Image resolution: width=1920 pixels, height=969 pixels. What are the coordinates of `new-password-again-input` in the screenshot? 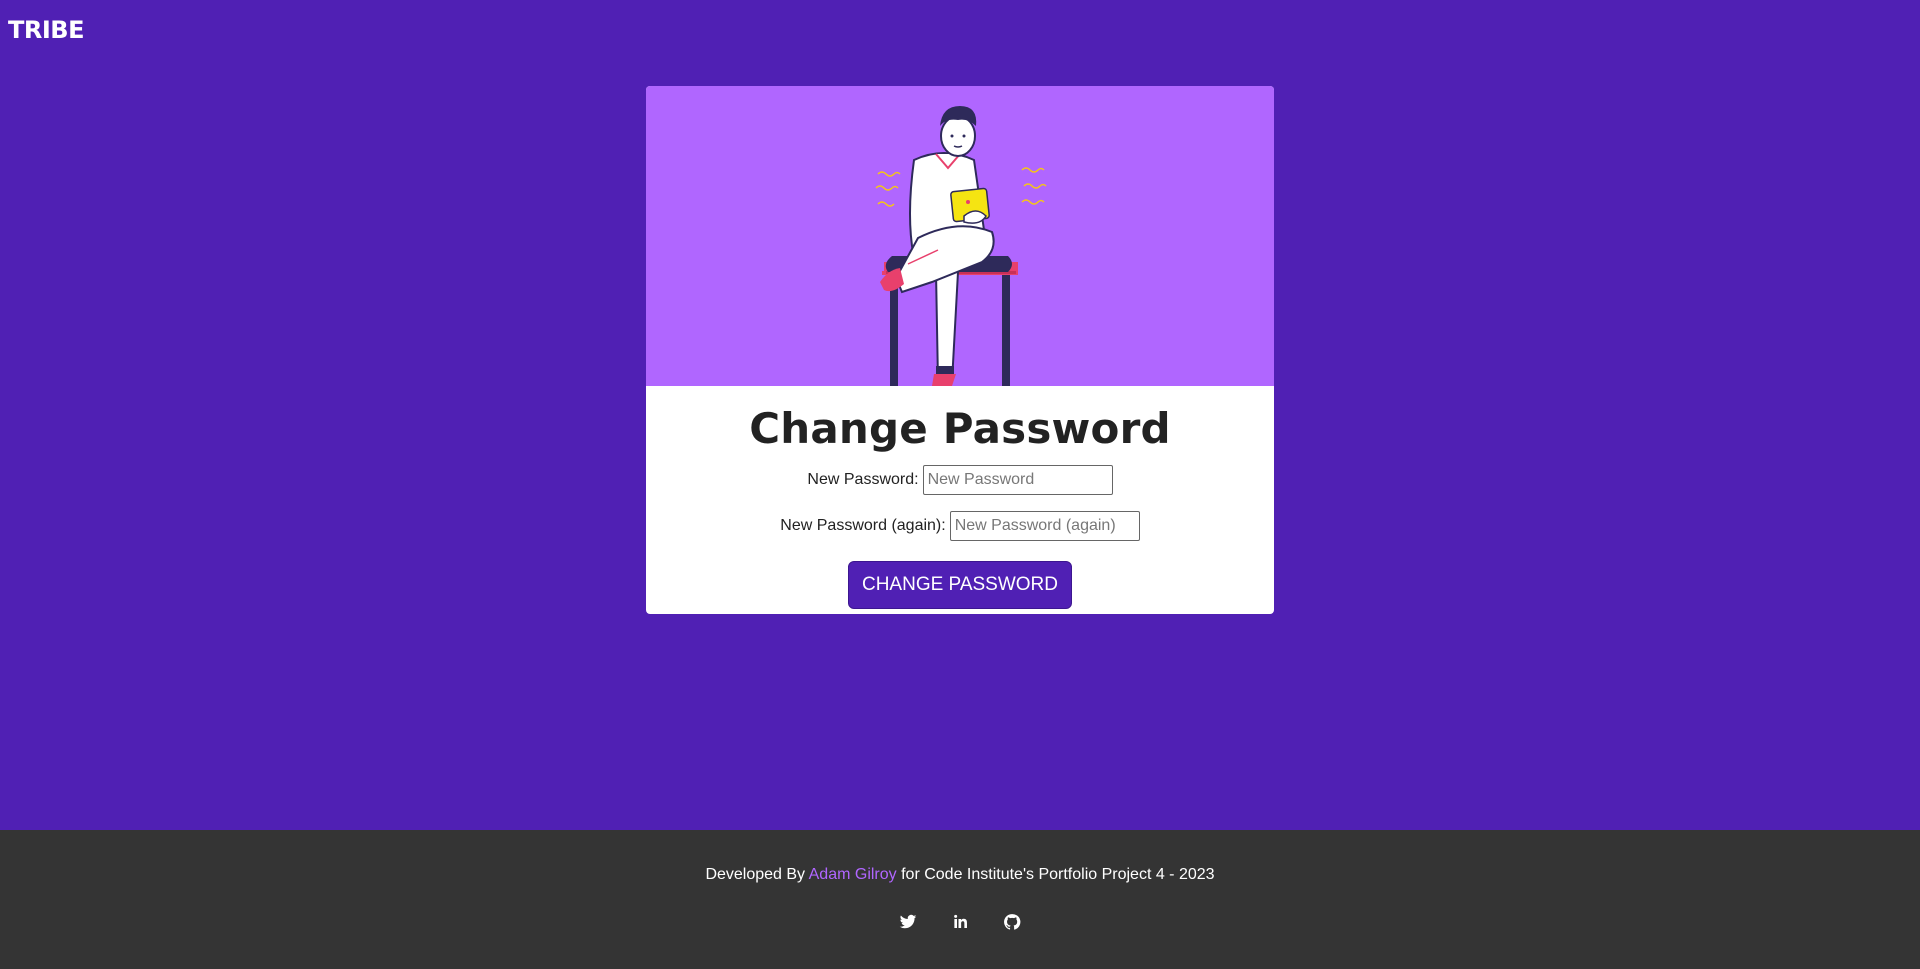 It's located at (1044, 526).